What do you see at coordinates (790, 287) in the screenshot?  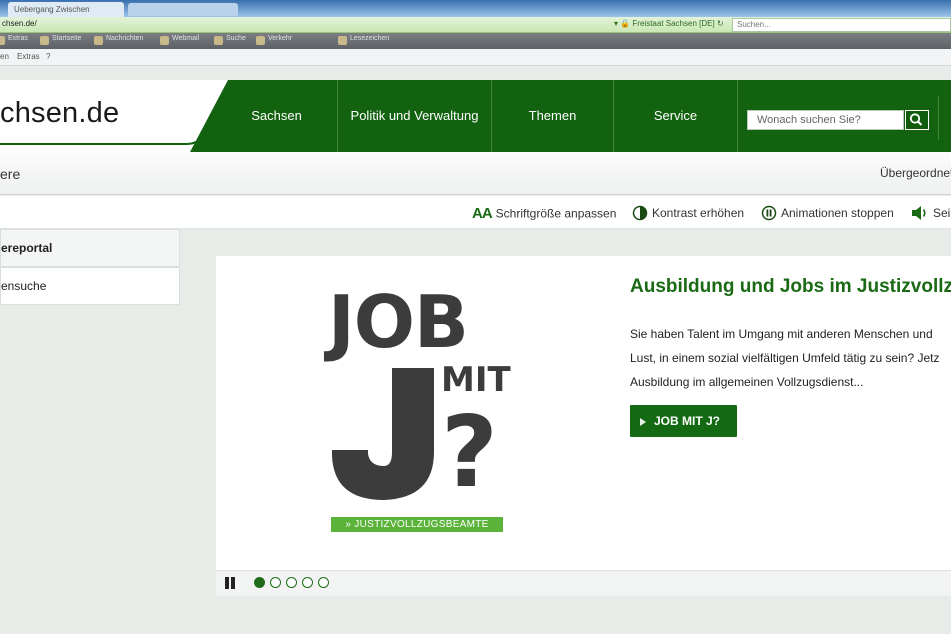 I see `slide-headline: Ausbildung und Jobs im Justizvollz` at bounding box center [790, 287].